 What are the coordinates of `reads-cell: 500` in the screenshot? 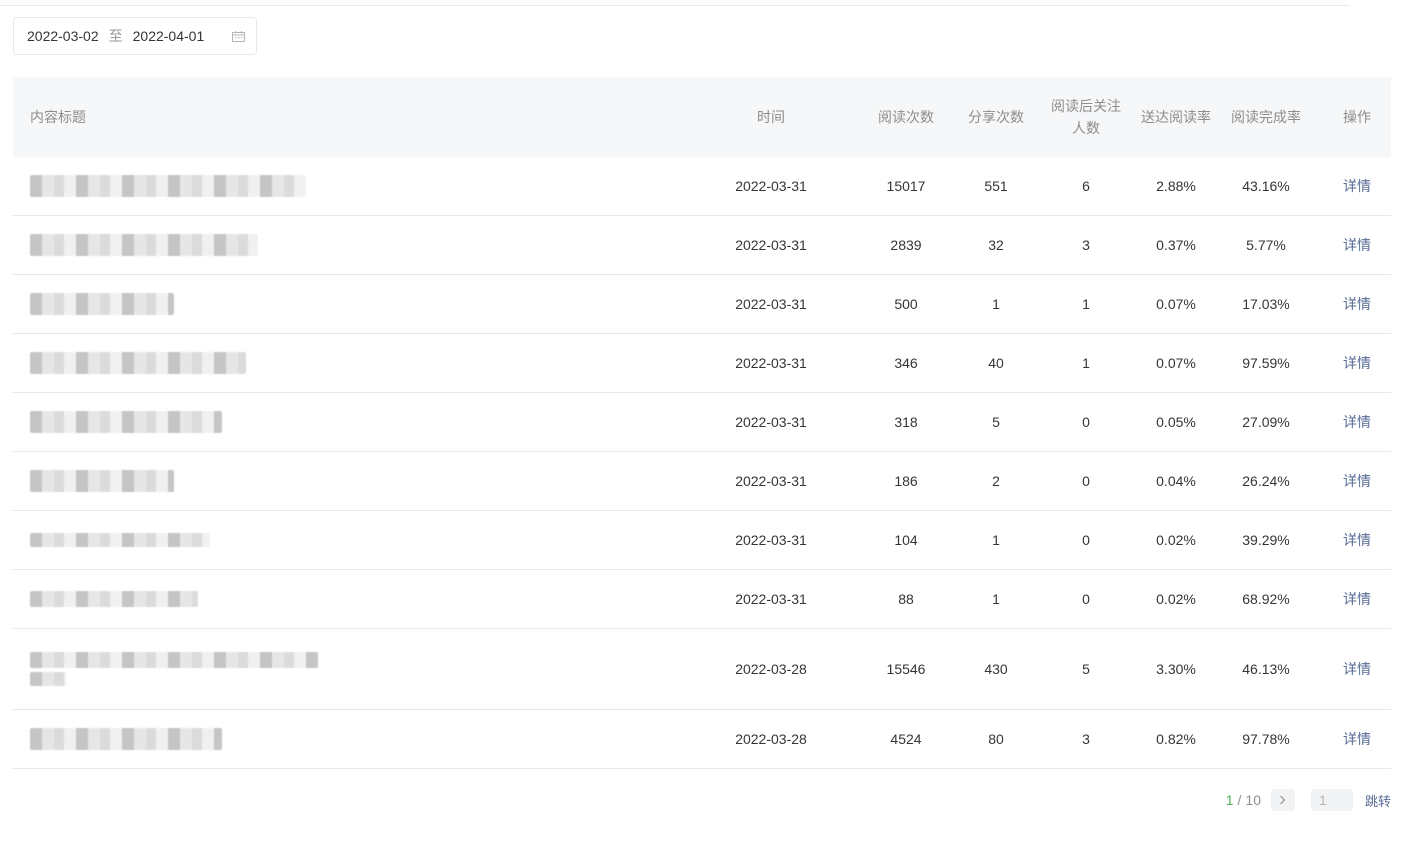 It's located at (906, 304).